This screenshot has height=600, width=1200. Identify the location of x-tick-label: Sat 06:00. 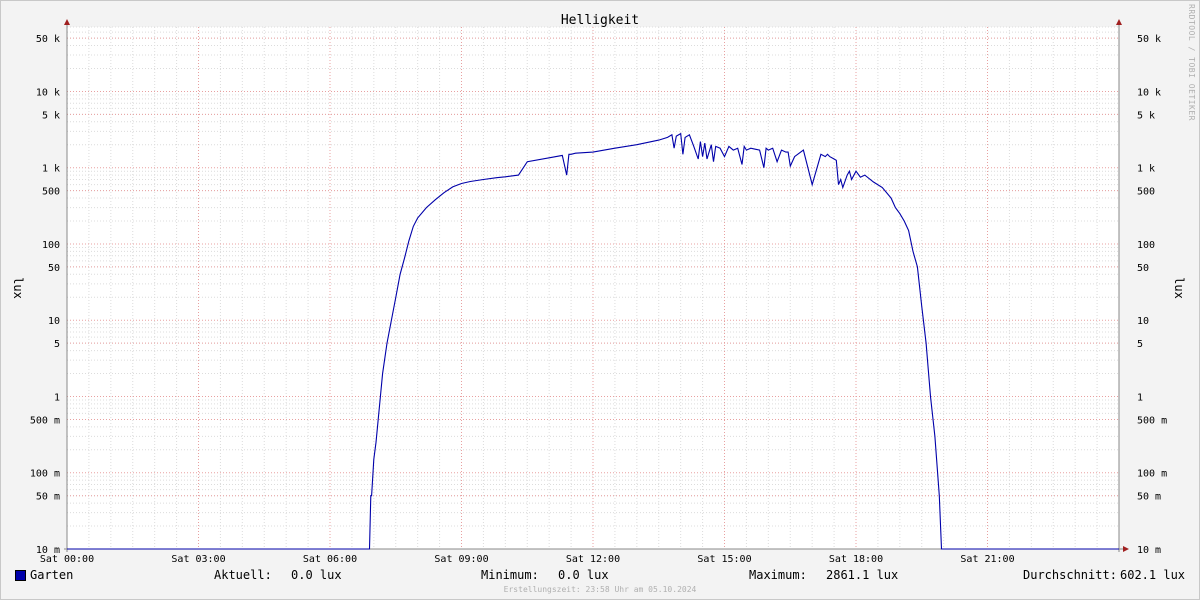
(330, 559).